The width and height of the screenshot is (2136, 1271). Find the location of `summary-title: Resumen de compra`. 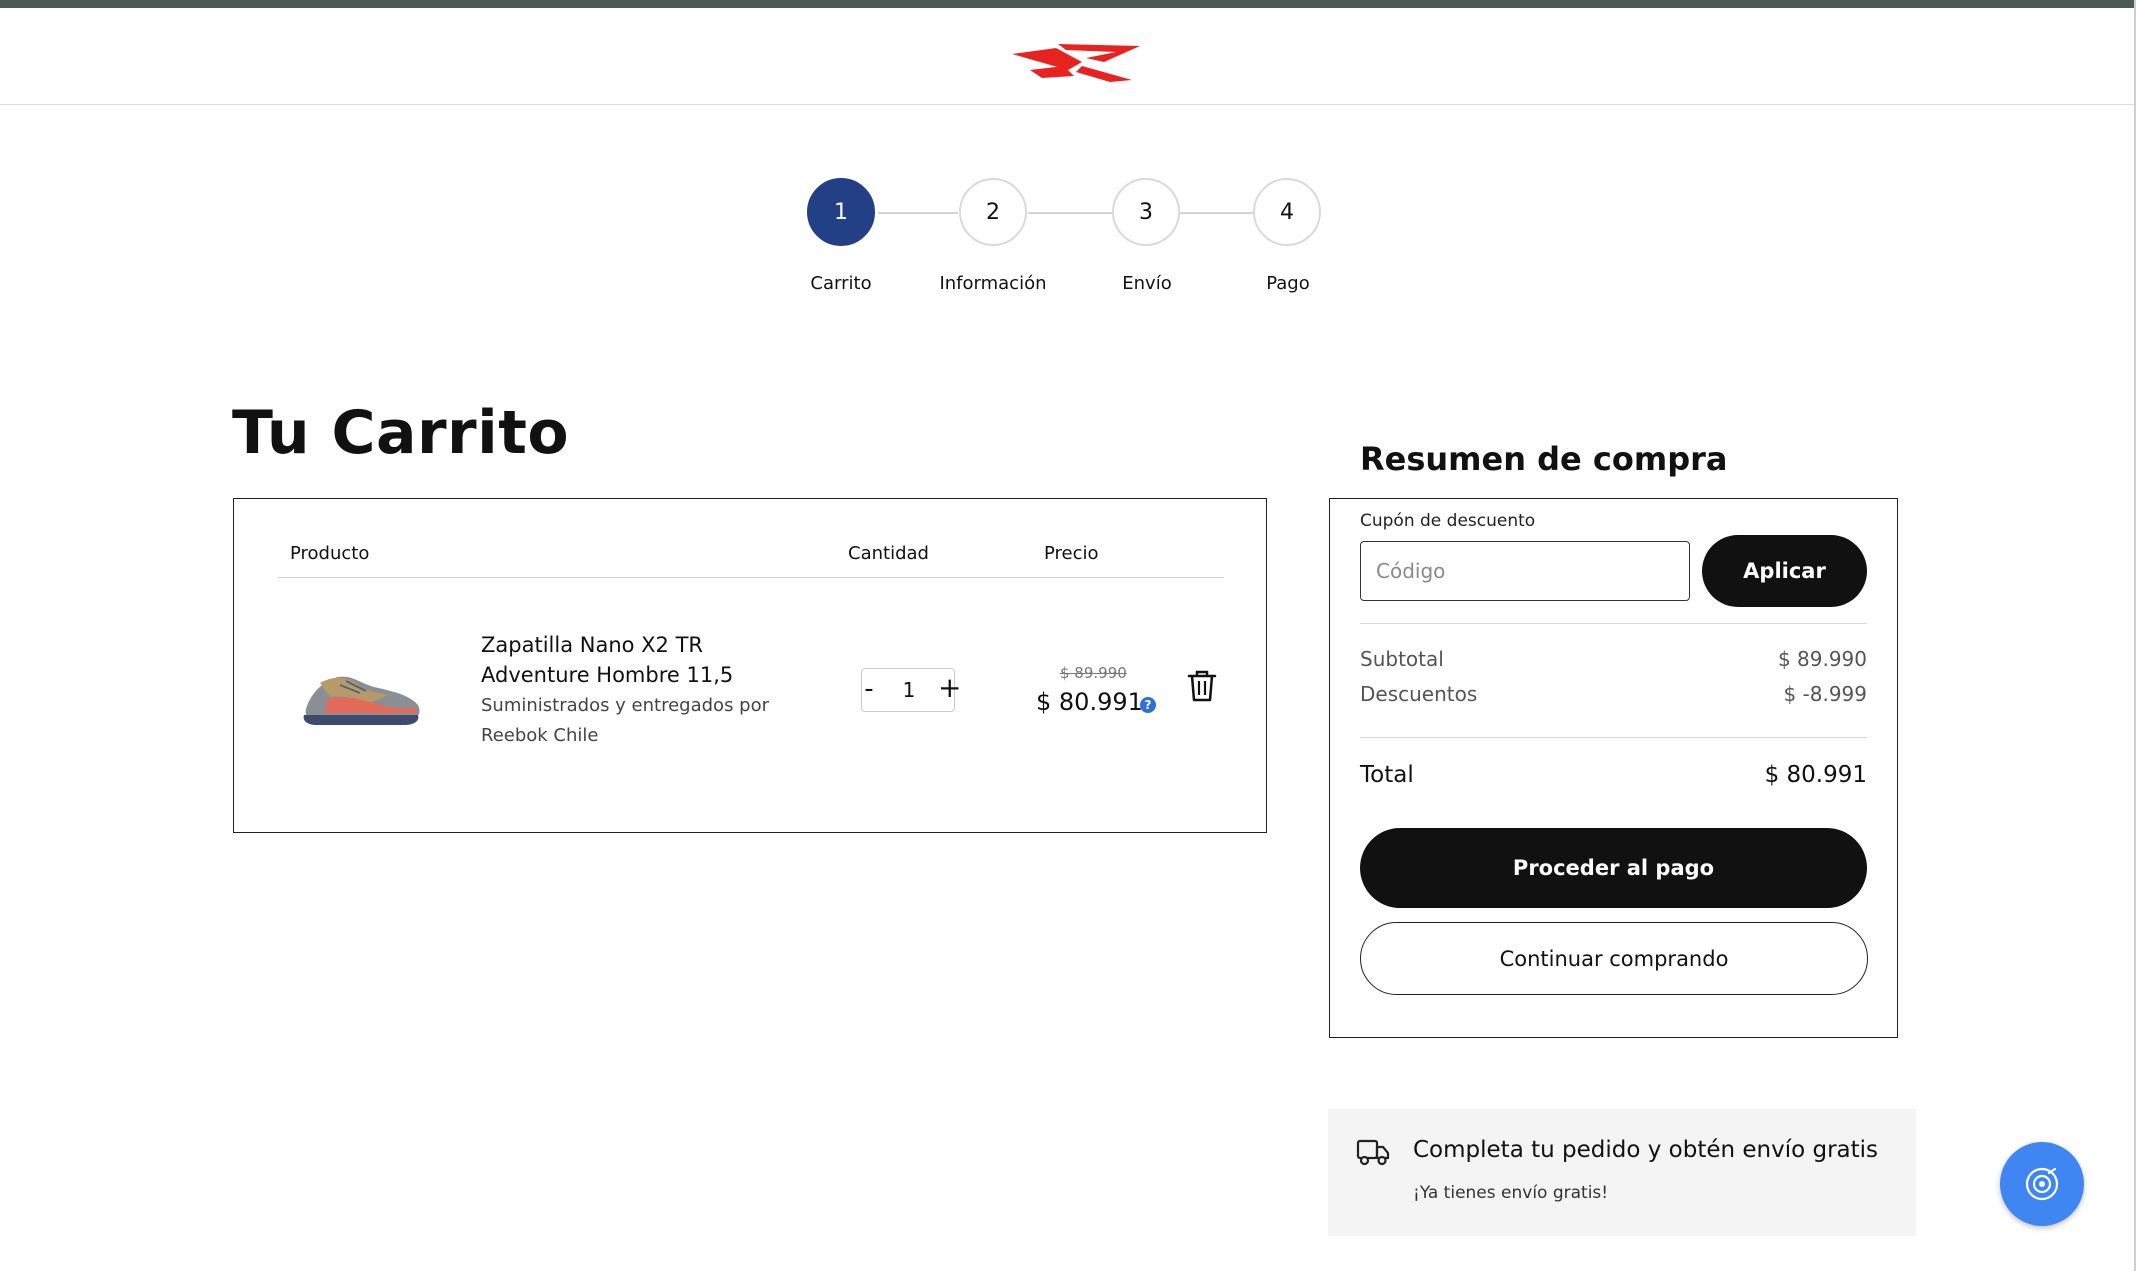

summary-title: Resumen de compra is located at coordinates (1544, 459).